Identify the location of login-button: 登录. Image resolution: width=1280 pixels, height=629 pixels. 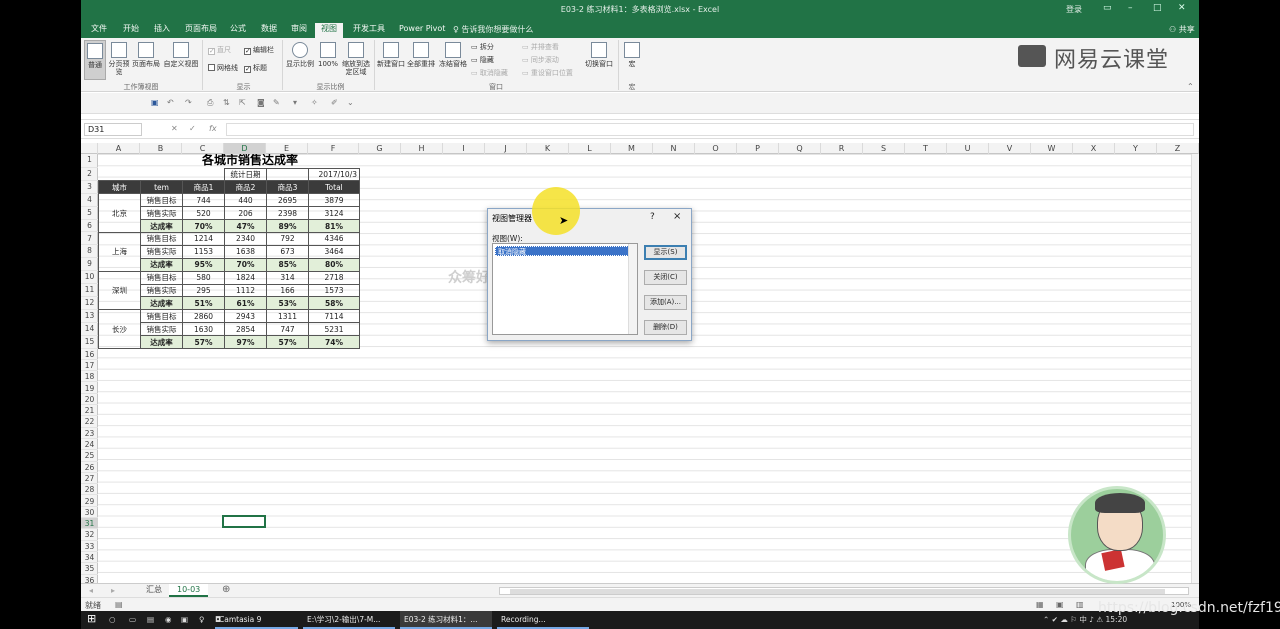
(1074, 9).